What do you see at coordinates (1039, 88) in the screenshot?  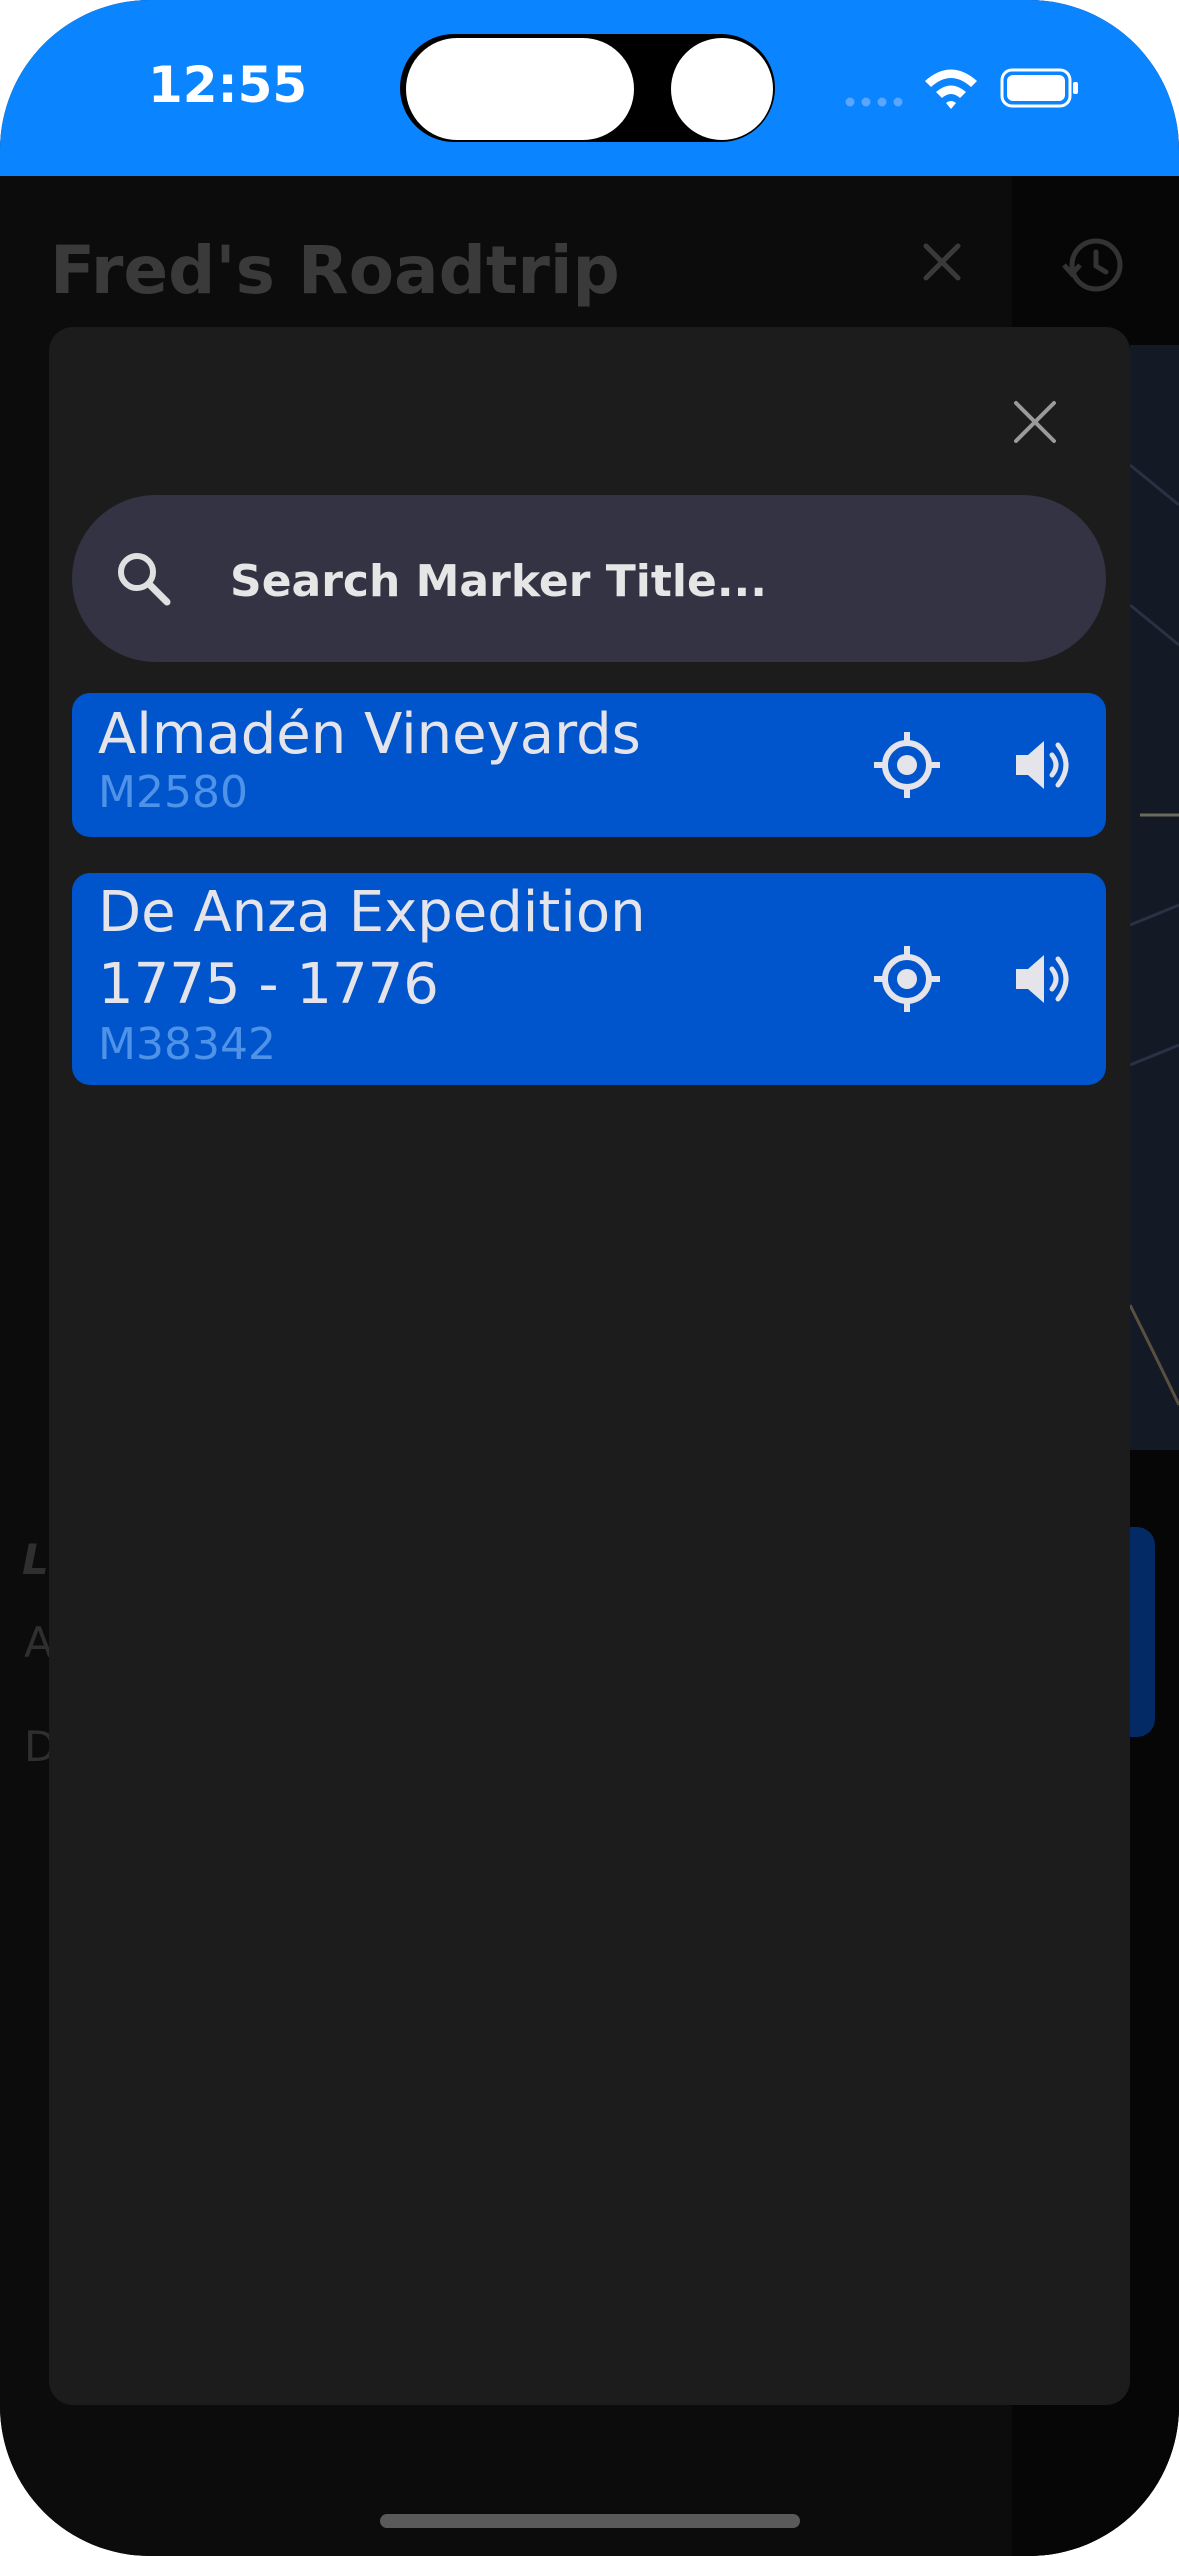 I see `battery-icon` at bounding box center [1039, 88].